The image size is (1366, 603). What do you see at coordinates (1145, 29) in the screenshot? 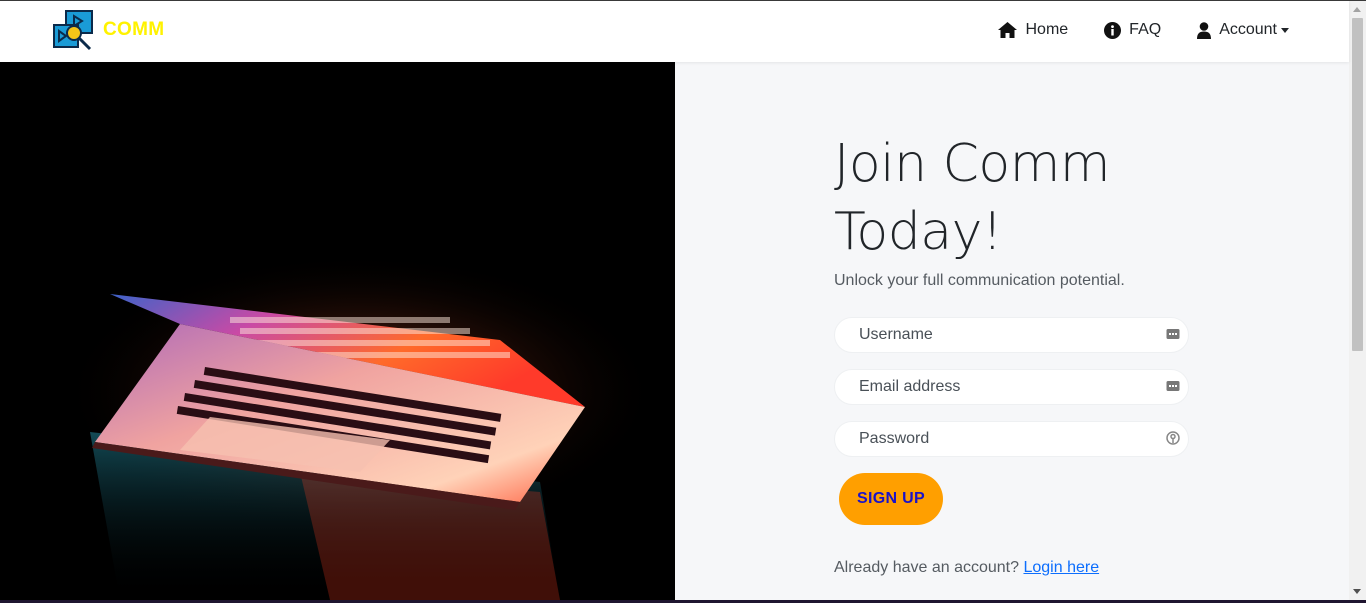
I see `nav-faq-label: FAQ` at bounding box center [1145, 29].